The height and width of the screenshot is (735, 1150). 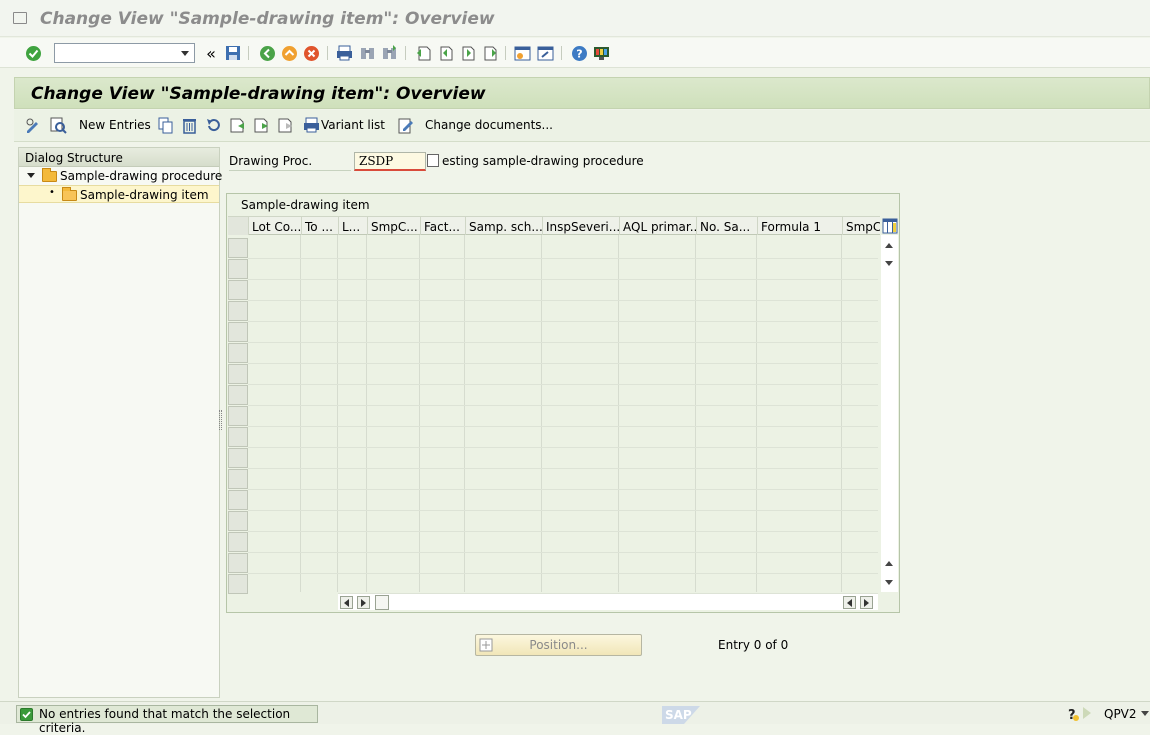 I want to click on select-all-icon, so click(x=237, y=125).